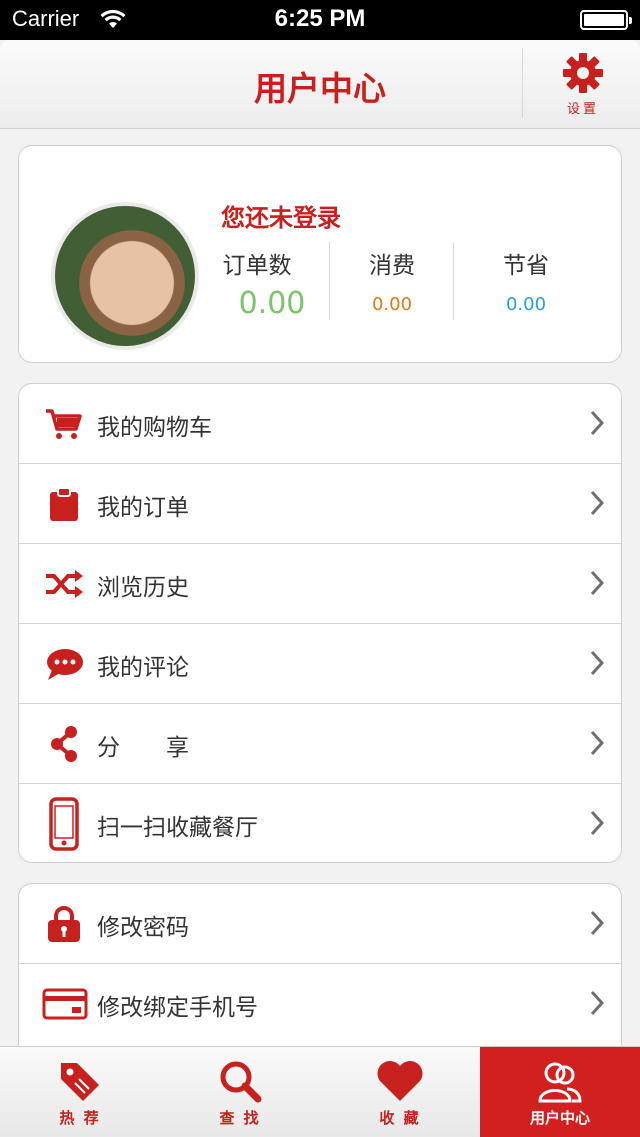 Image resolution: width=640 pixels, height=1137 pixels. I want to click on gear-icon, so click(583, 75).